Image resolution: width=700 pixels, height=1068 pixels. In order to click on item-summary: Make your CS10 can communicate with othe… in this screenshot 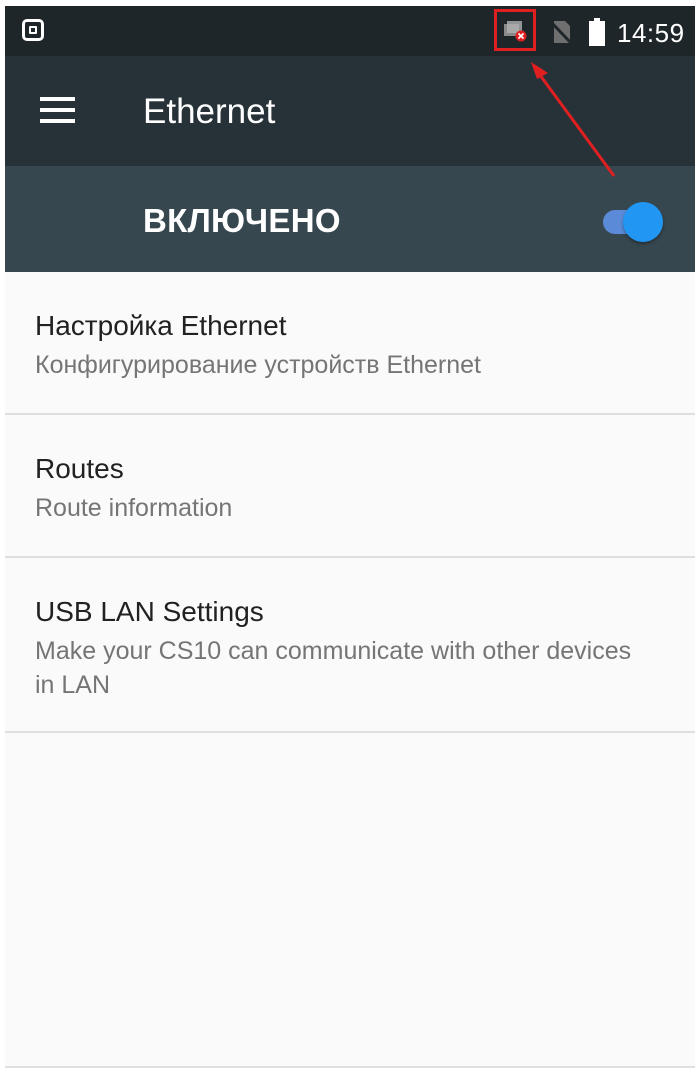, I will do `click(333, 668)`.